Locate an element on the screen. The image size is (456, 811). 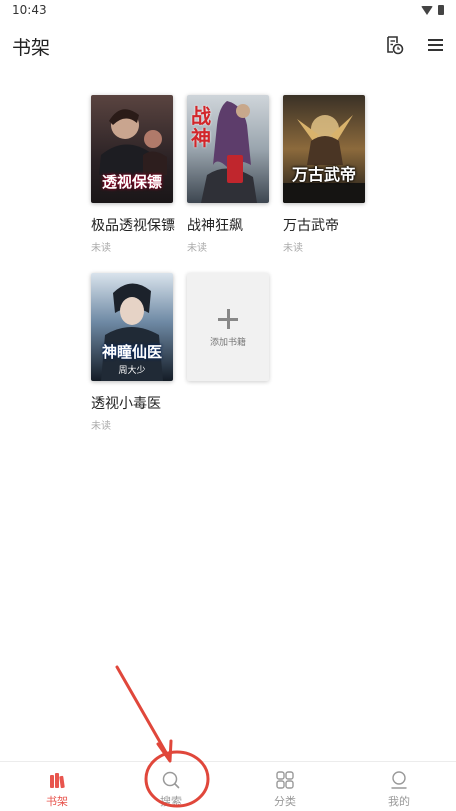
book-item: 战神 战神狂飙 未读 is located at coordinates (235, 174).